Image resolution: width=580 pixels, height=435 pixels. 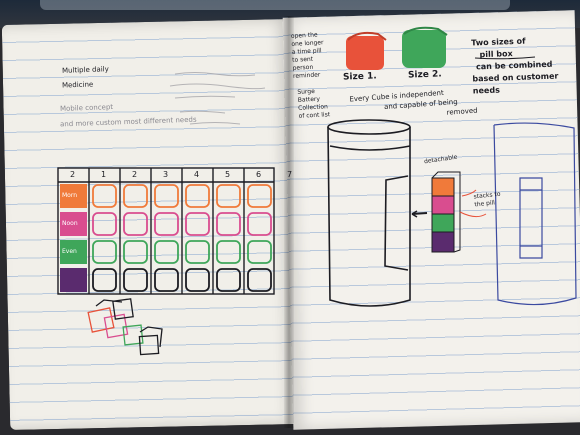 What do you see at coordinates (424, 75) in the screenshot?
I see `size-2-label: Size 2.` at bounding box center [424, 75].